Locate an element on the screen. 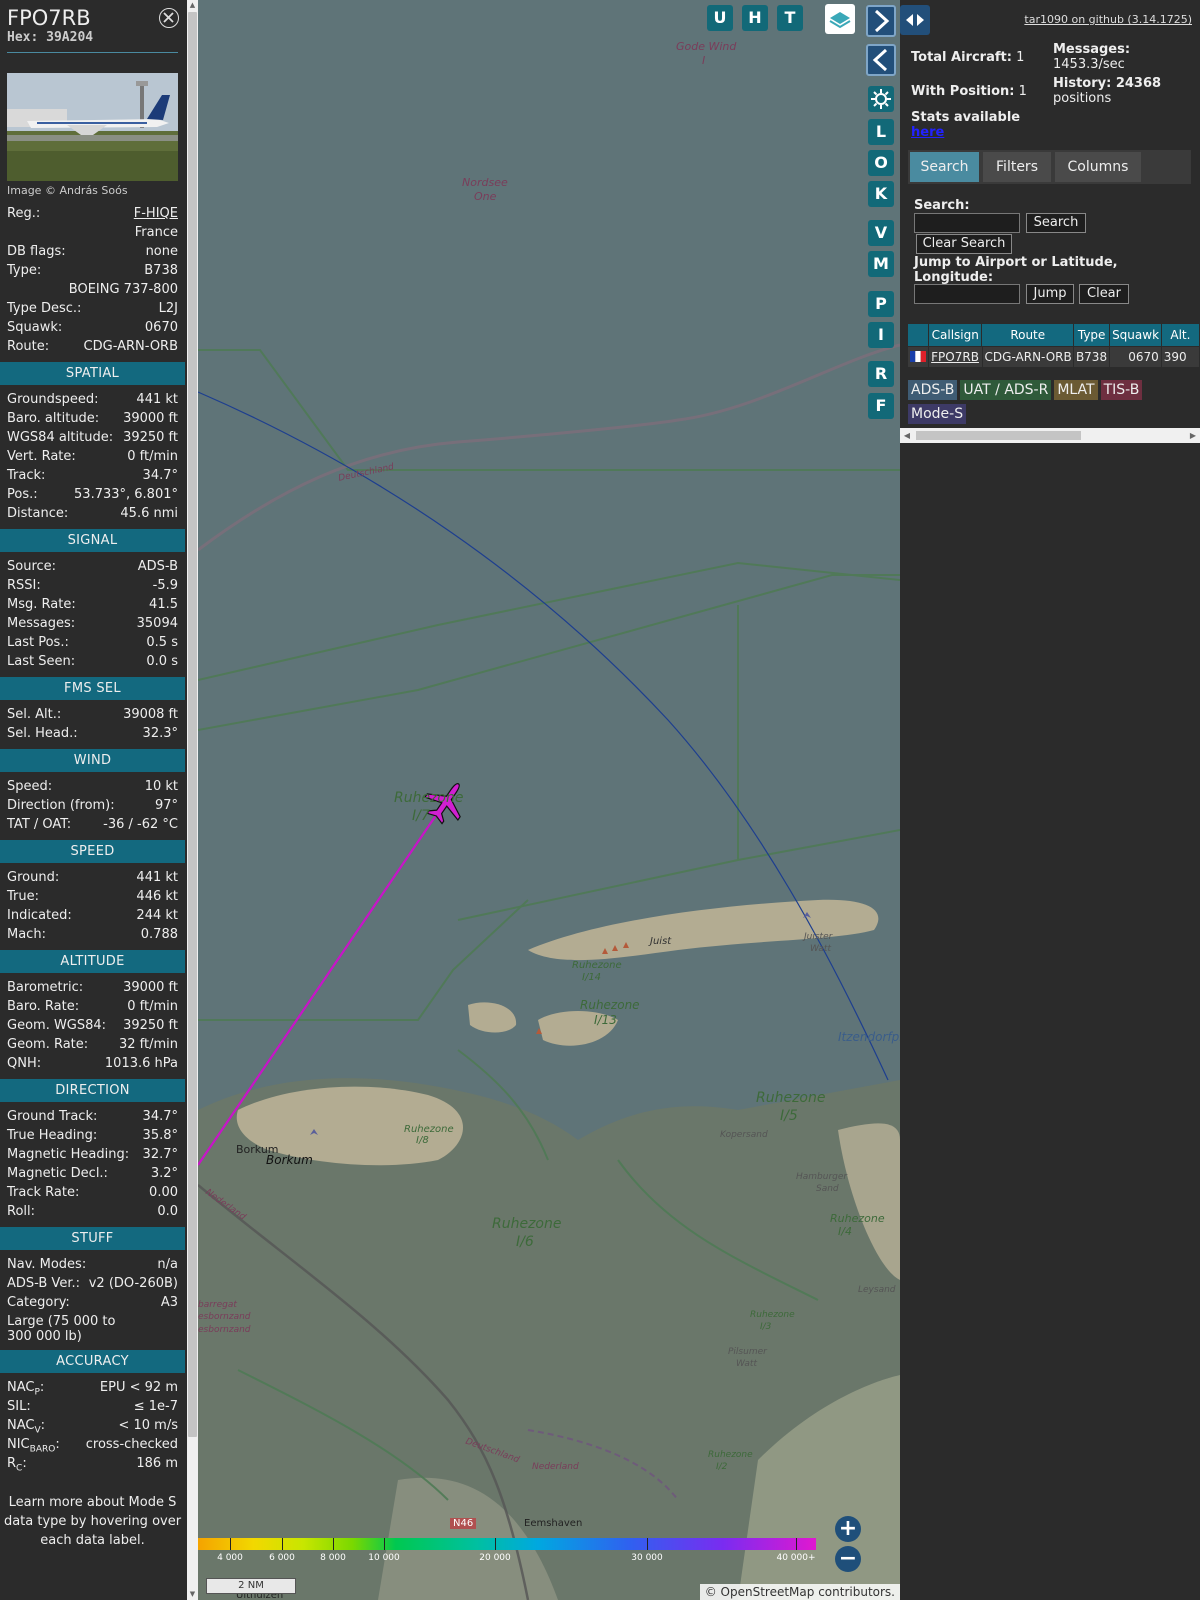 The height and width of the screenshot is (1600, 1200). table-horizontal-scrollbar: ◀ ▶ is located at coordinates (1050, 435).